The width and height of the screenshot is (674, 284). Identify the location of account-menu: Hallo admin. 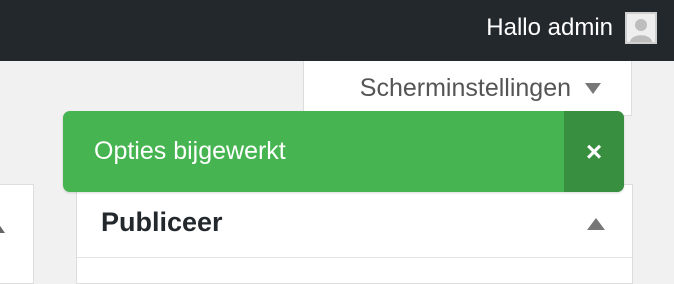
(571, 28).